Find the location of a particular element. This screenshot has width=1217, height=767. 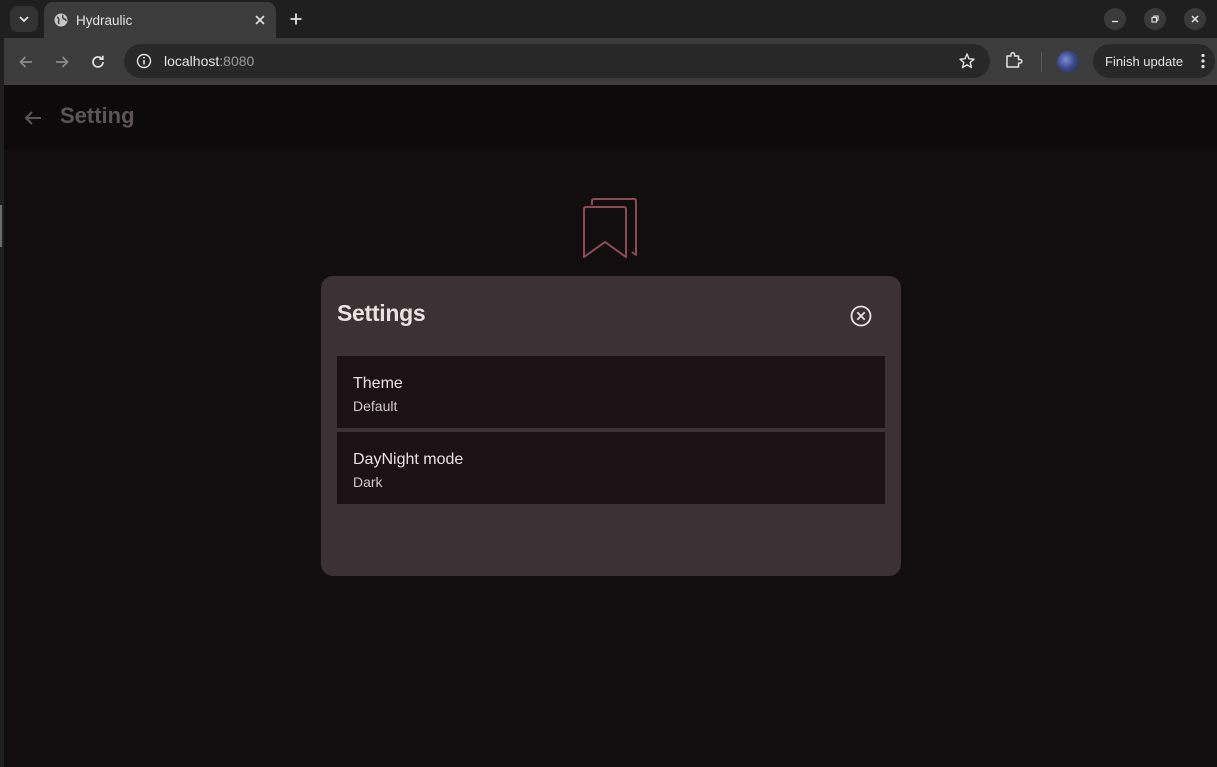

back-button is located at coordinates (26, 62).